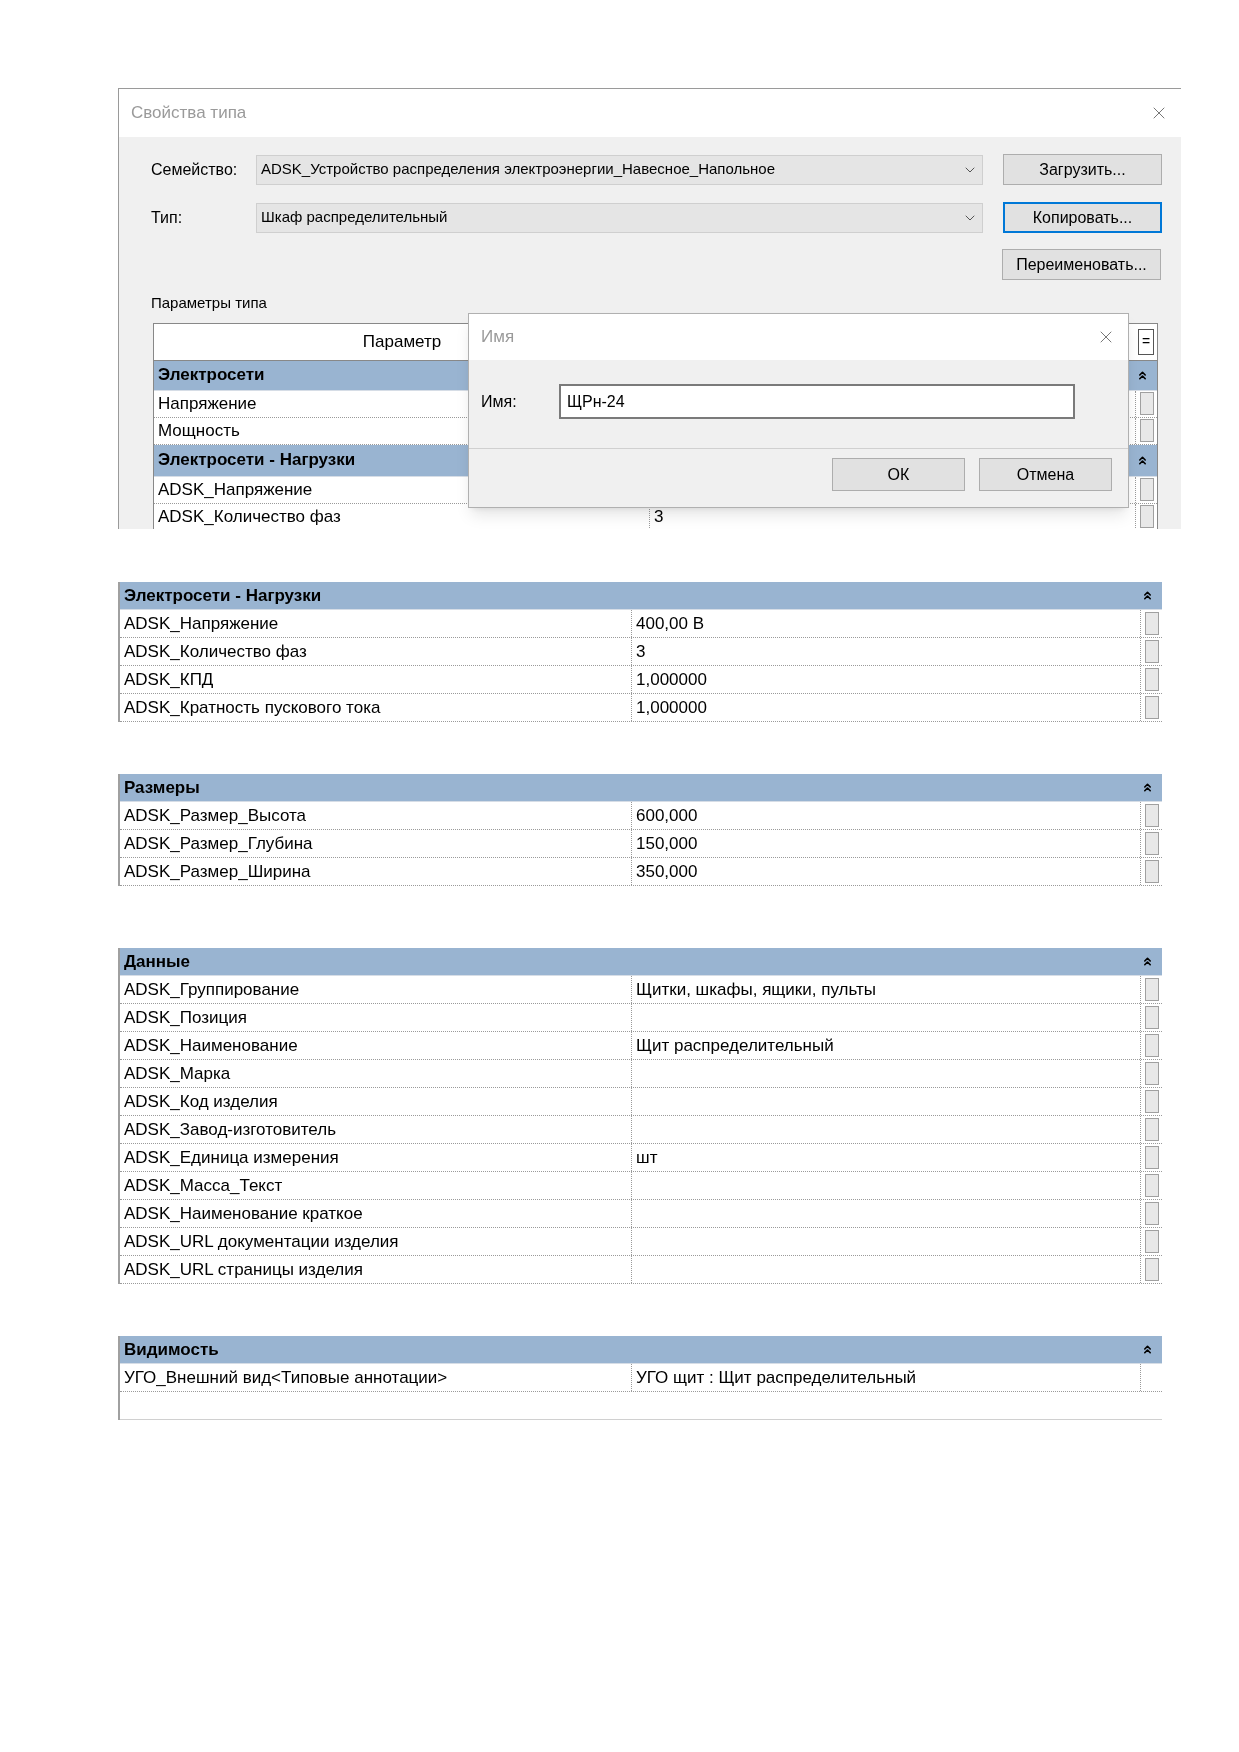 This screenshot has width=1239, height=1752. Describe the element at coordinates (189, 113) in the screenshot. I see `window-title: Свойства типа` at that location.